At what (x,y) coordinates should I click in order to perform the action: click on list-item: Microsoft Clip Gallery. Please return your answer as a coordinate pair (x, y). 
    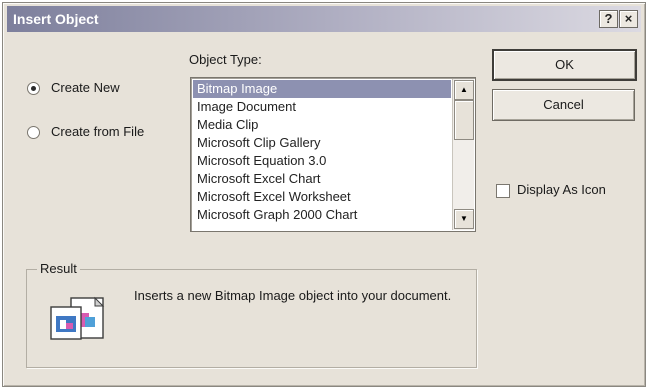
    Looking at the image, I should click on (322, 143).